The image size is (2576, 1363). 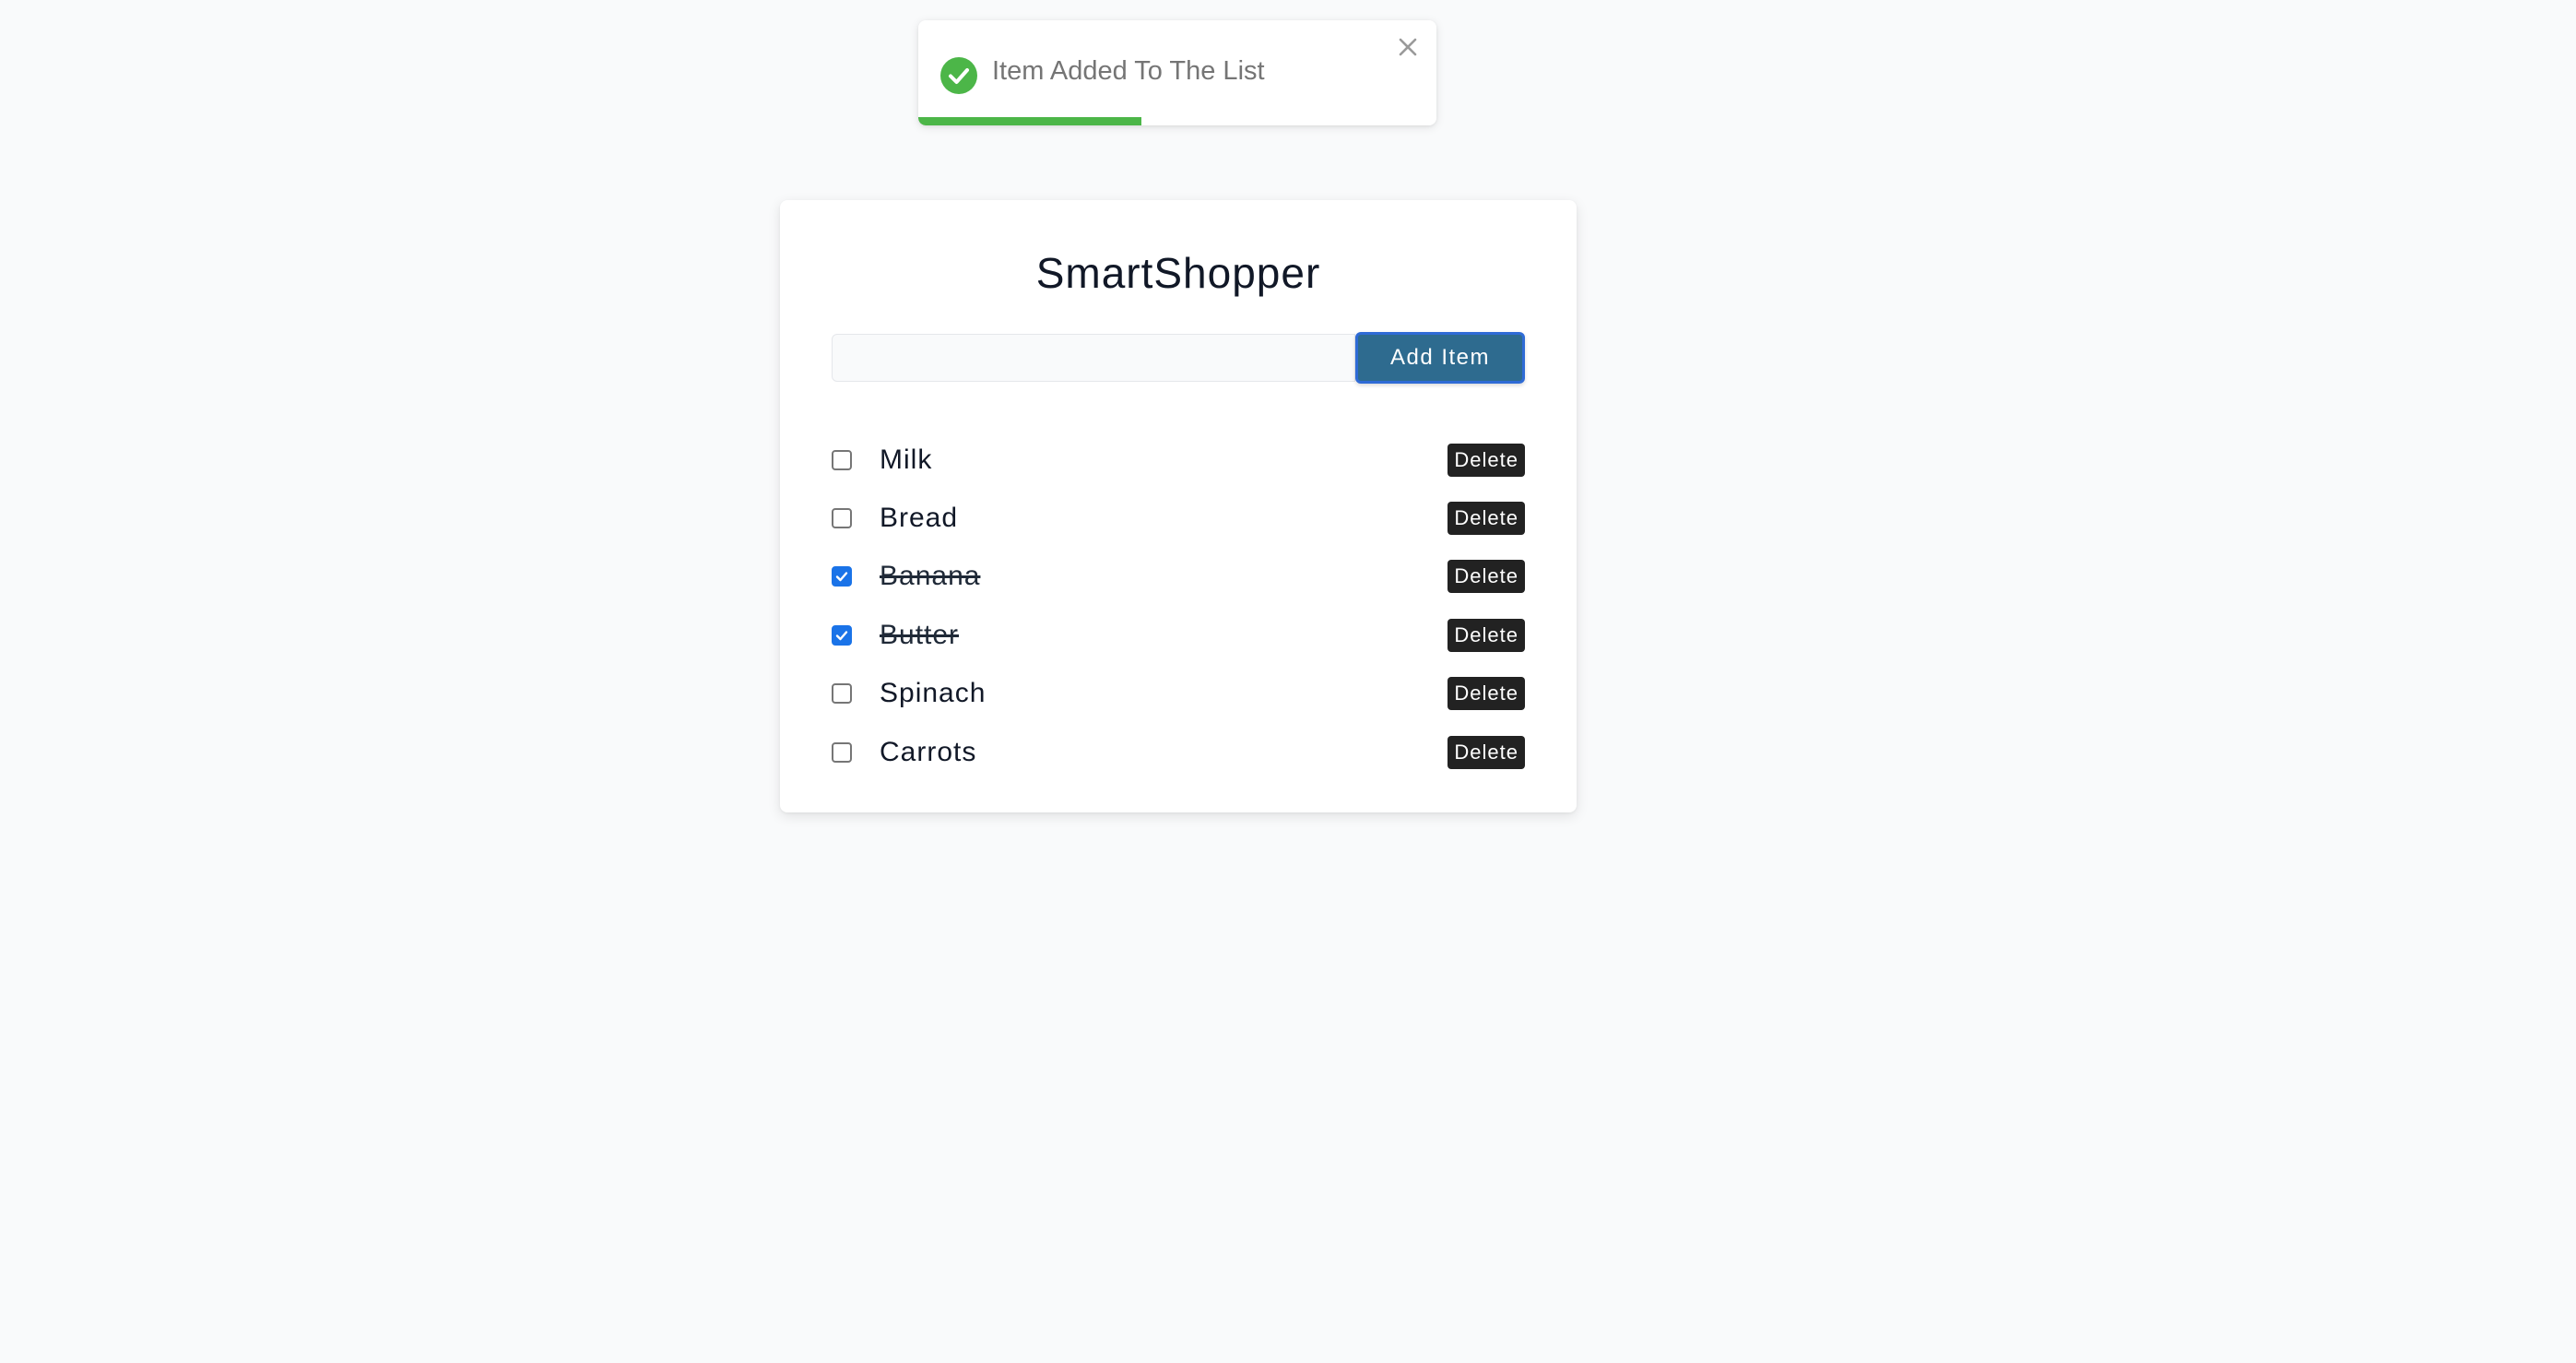 I want to click on add-item-form: Add Item, so click(x=1178, y=358).